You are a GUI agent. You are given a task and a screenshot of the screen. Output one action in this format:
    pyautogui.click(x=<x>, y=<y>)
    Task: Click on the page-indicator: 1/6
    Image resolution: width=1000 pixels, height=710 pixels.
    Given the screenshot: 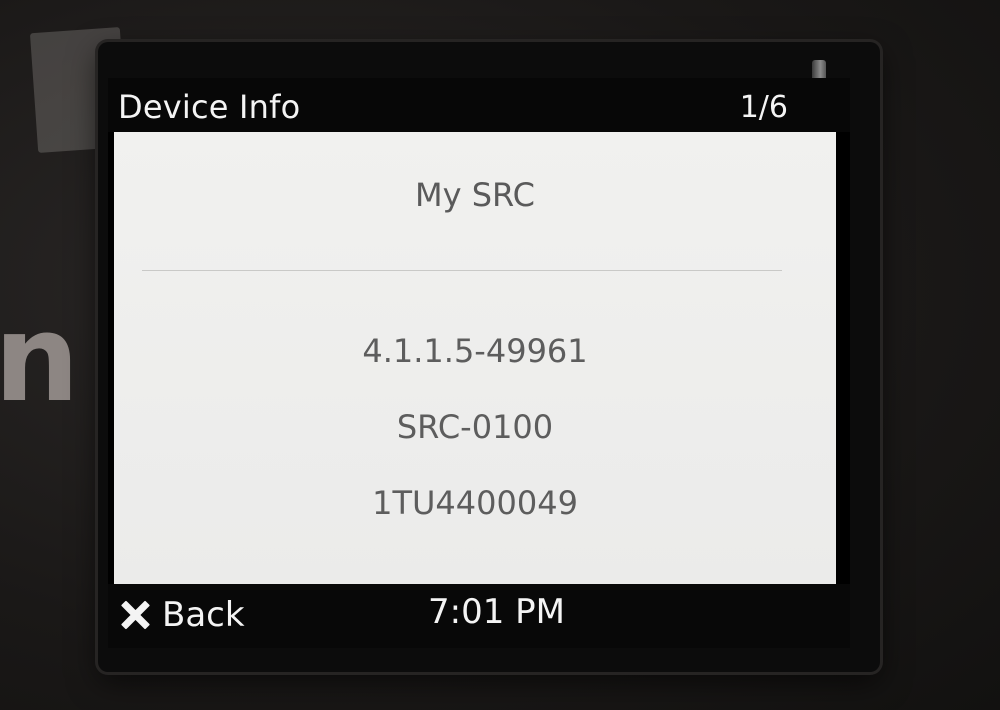 What is the action you would take?
    pyautogui.click(x=763, y=107)
    